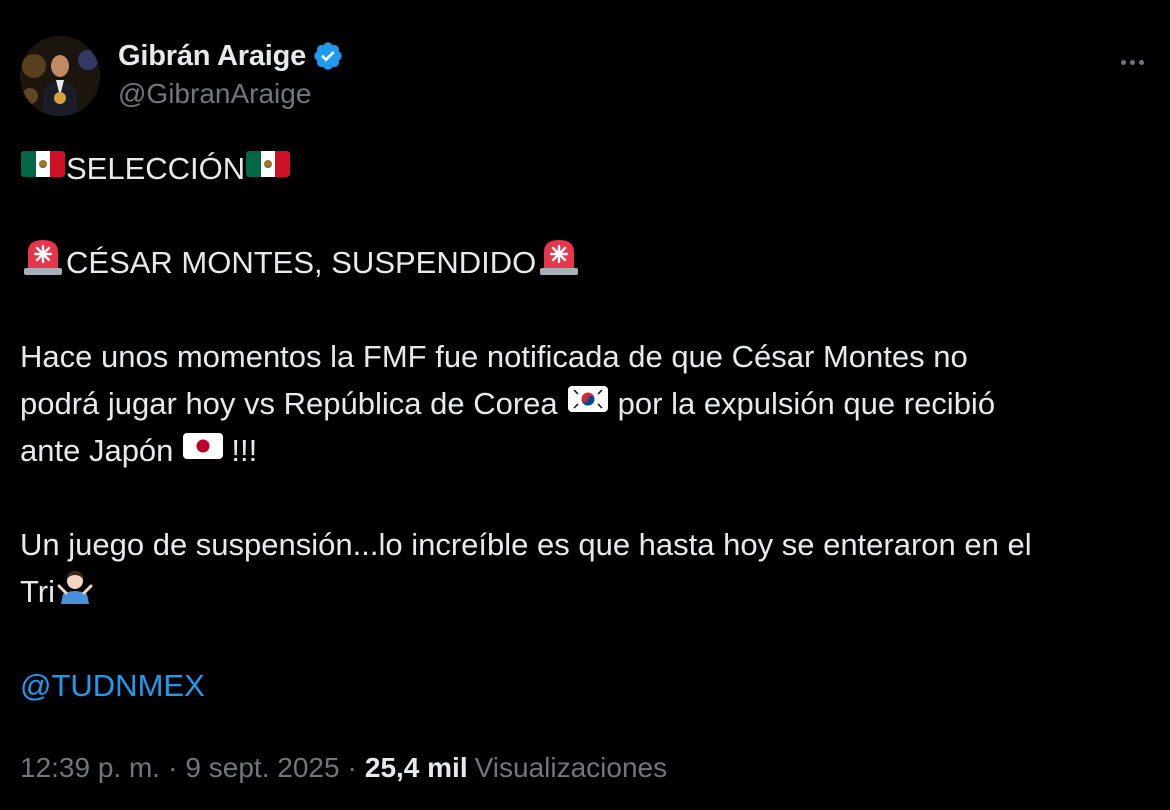 This screenshot has width=1170, height=810. Describe the element at coordinates (1132, 62) in the screenshot. I see `more-options-icon` at that location.